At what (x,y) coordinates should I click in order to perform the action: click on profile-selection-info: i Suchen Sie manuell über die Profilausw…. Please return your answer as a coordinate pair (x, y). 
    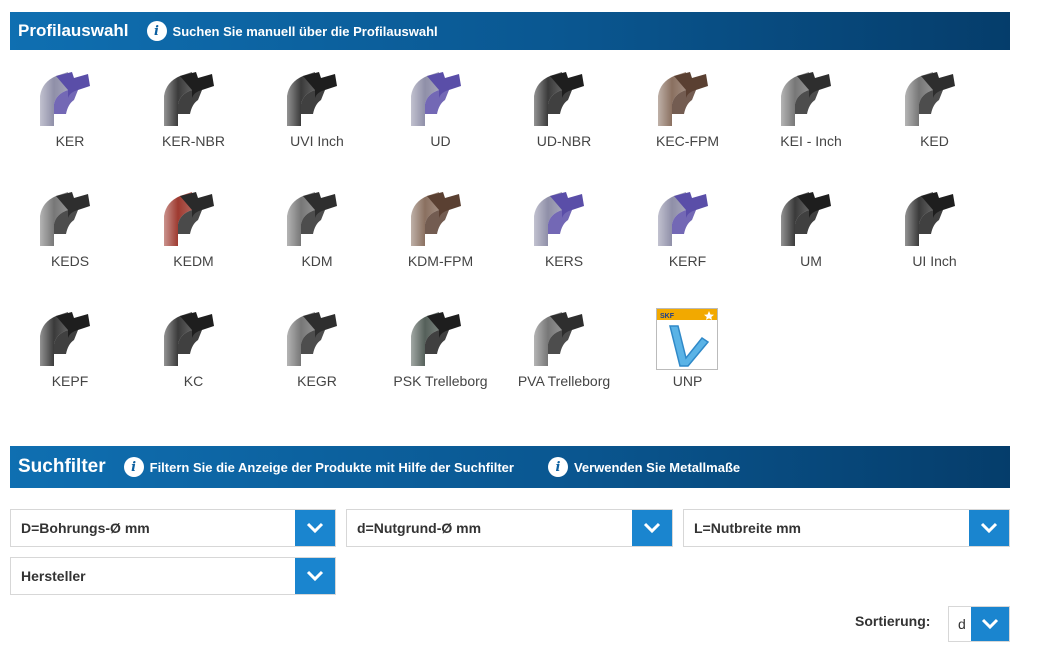
    Looking at the image, I should click on (292, 31).